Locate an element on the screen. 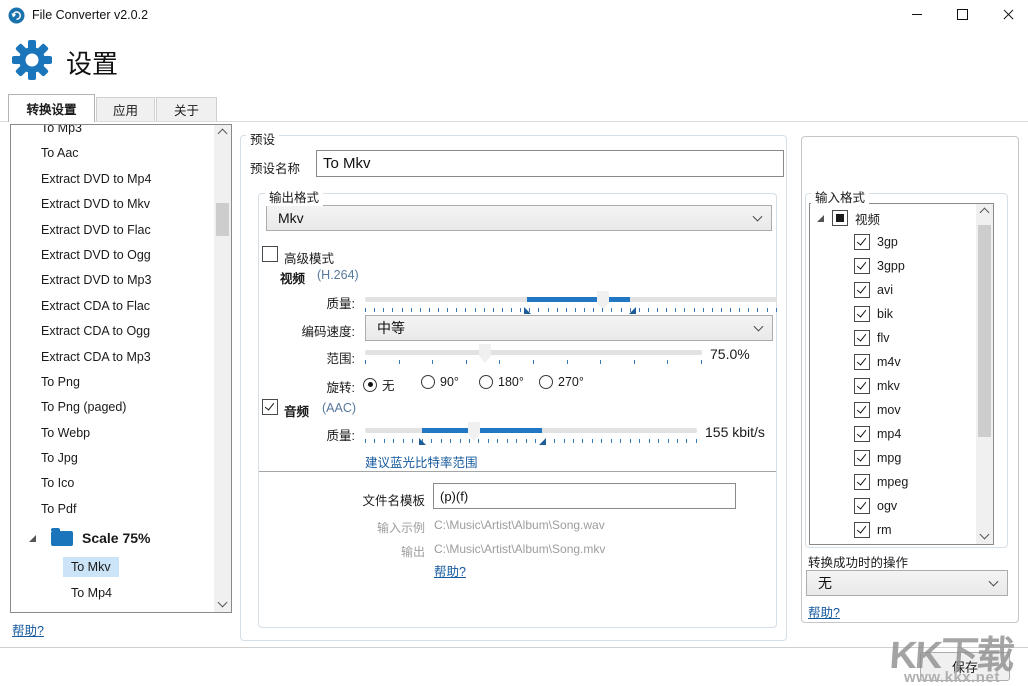 The image size is (1028, 686). sidebar-scrollbar is located at coordinates (222, 368).